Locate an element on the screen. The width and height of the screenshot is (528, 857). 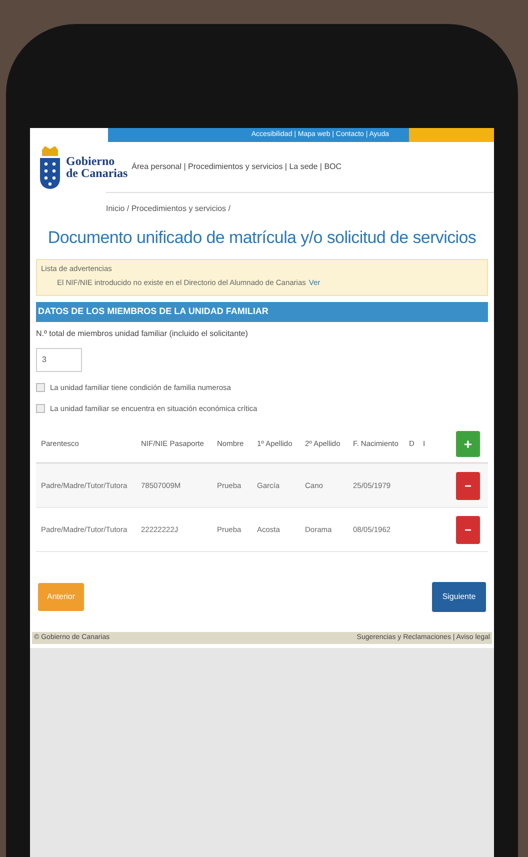
members-total-label: N.º total de miembros unidad familiar (incluido el solicitante) is located at coordinates (142, 334).